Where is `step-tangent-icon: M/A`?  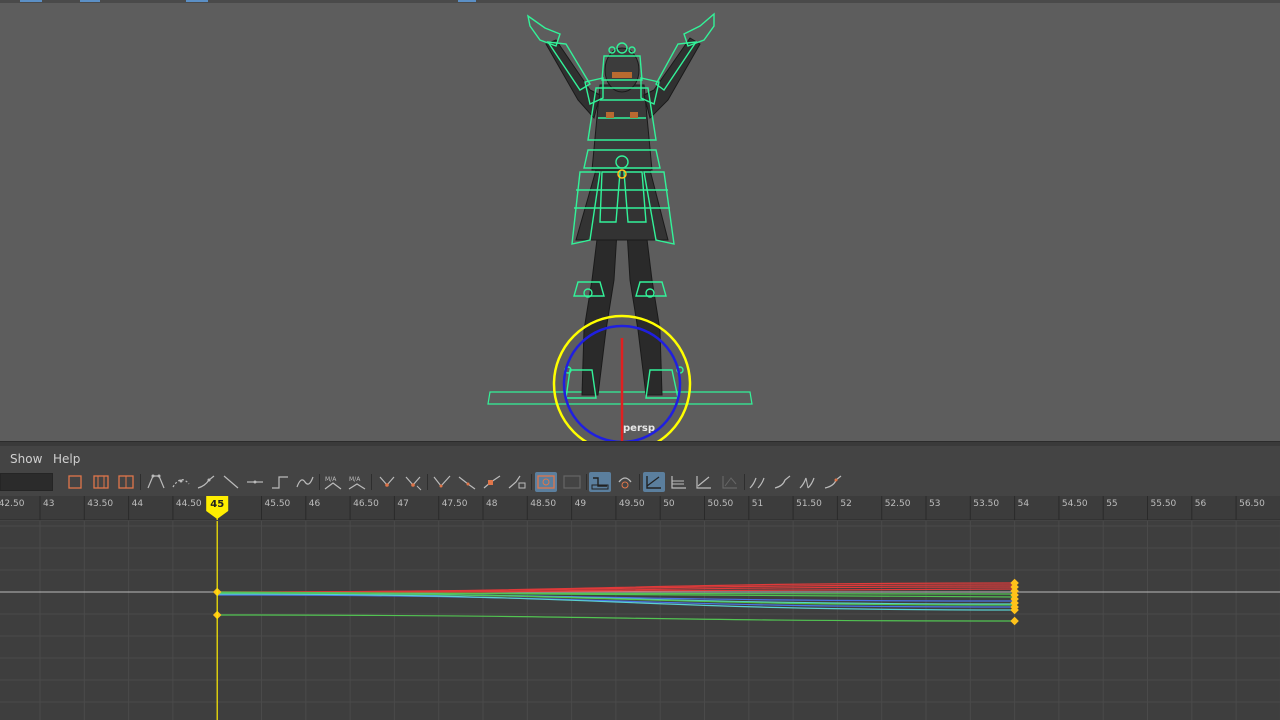 step-tangent-icon: M/A is located at coordinates (357, 482).